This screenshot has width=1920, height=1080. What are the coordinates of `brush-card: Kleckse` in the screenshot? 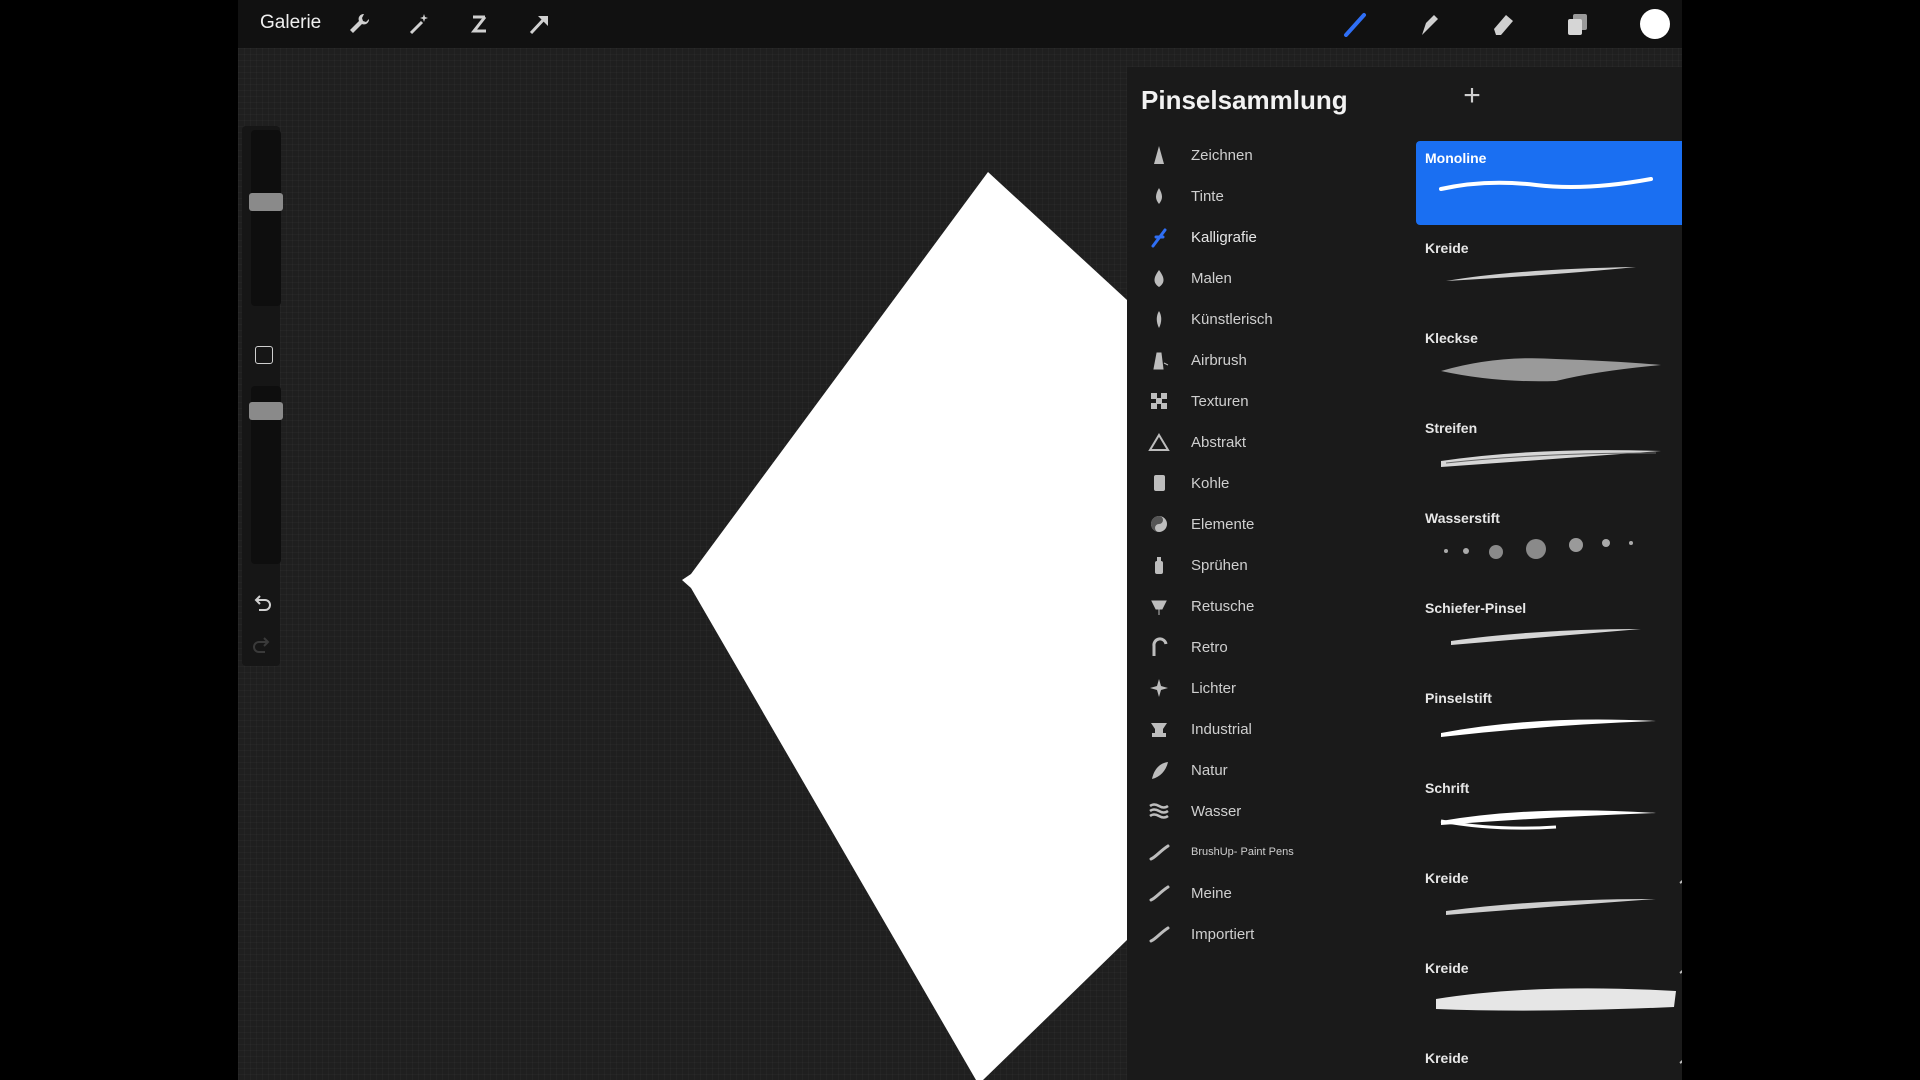 It's located at (1549, 363).